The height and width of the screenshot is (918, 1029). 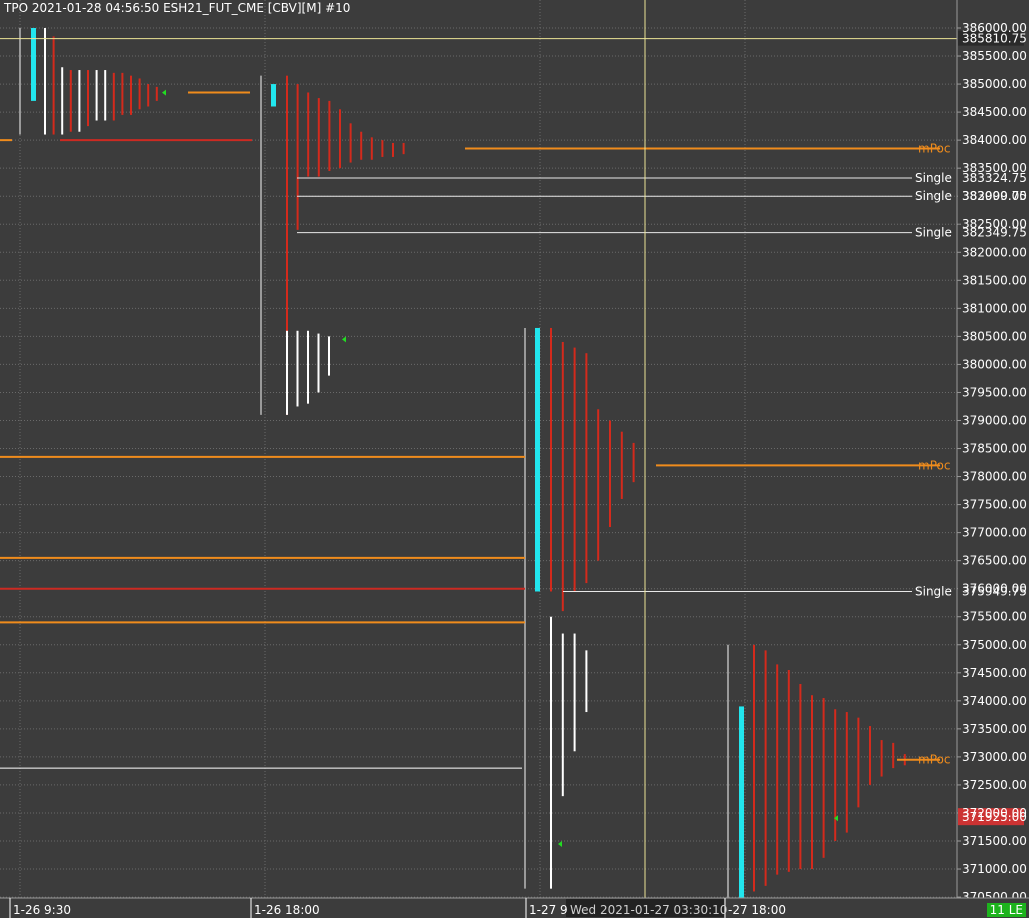 What do you see at coordinates (994, 39) in the screenshot?
I see `crosshair-price-label: 385810.75` at bounding box center [994, 39].